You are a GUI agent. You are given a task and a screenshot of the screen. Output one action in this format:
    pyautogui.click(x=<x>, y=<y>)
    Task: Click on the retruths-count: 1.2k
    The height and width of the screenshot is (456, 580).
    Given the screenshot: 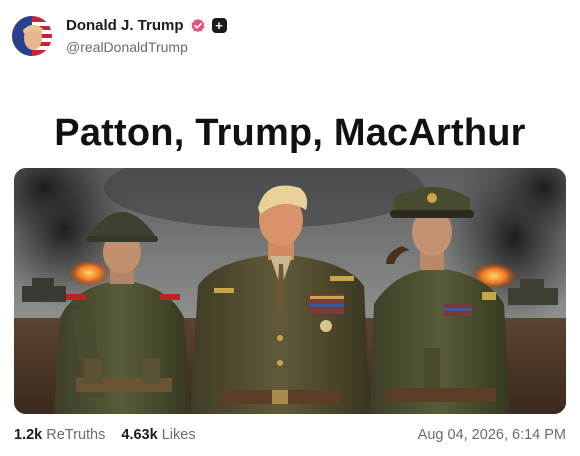 What is the action you would take?
    pyautogui.click(x=28, y=435)
    